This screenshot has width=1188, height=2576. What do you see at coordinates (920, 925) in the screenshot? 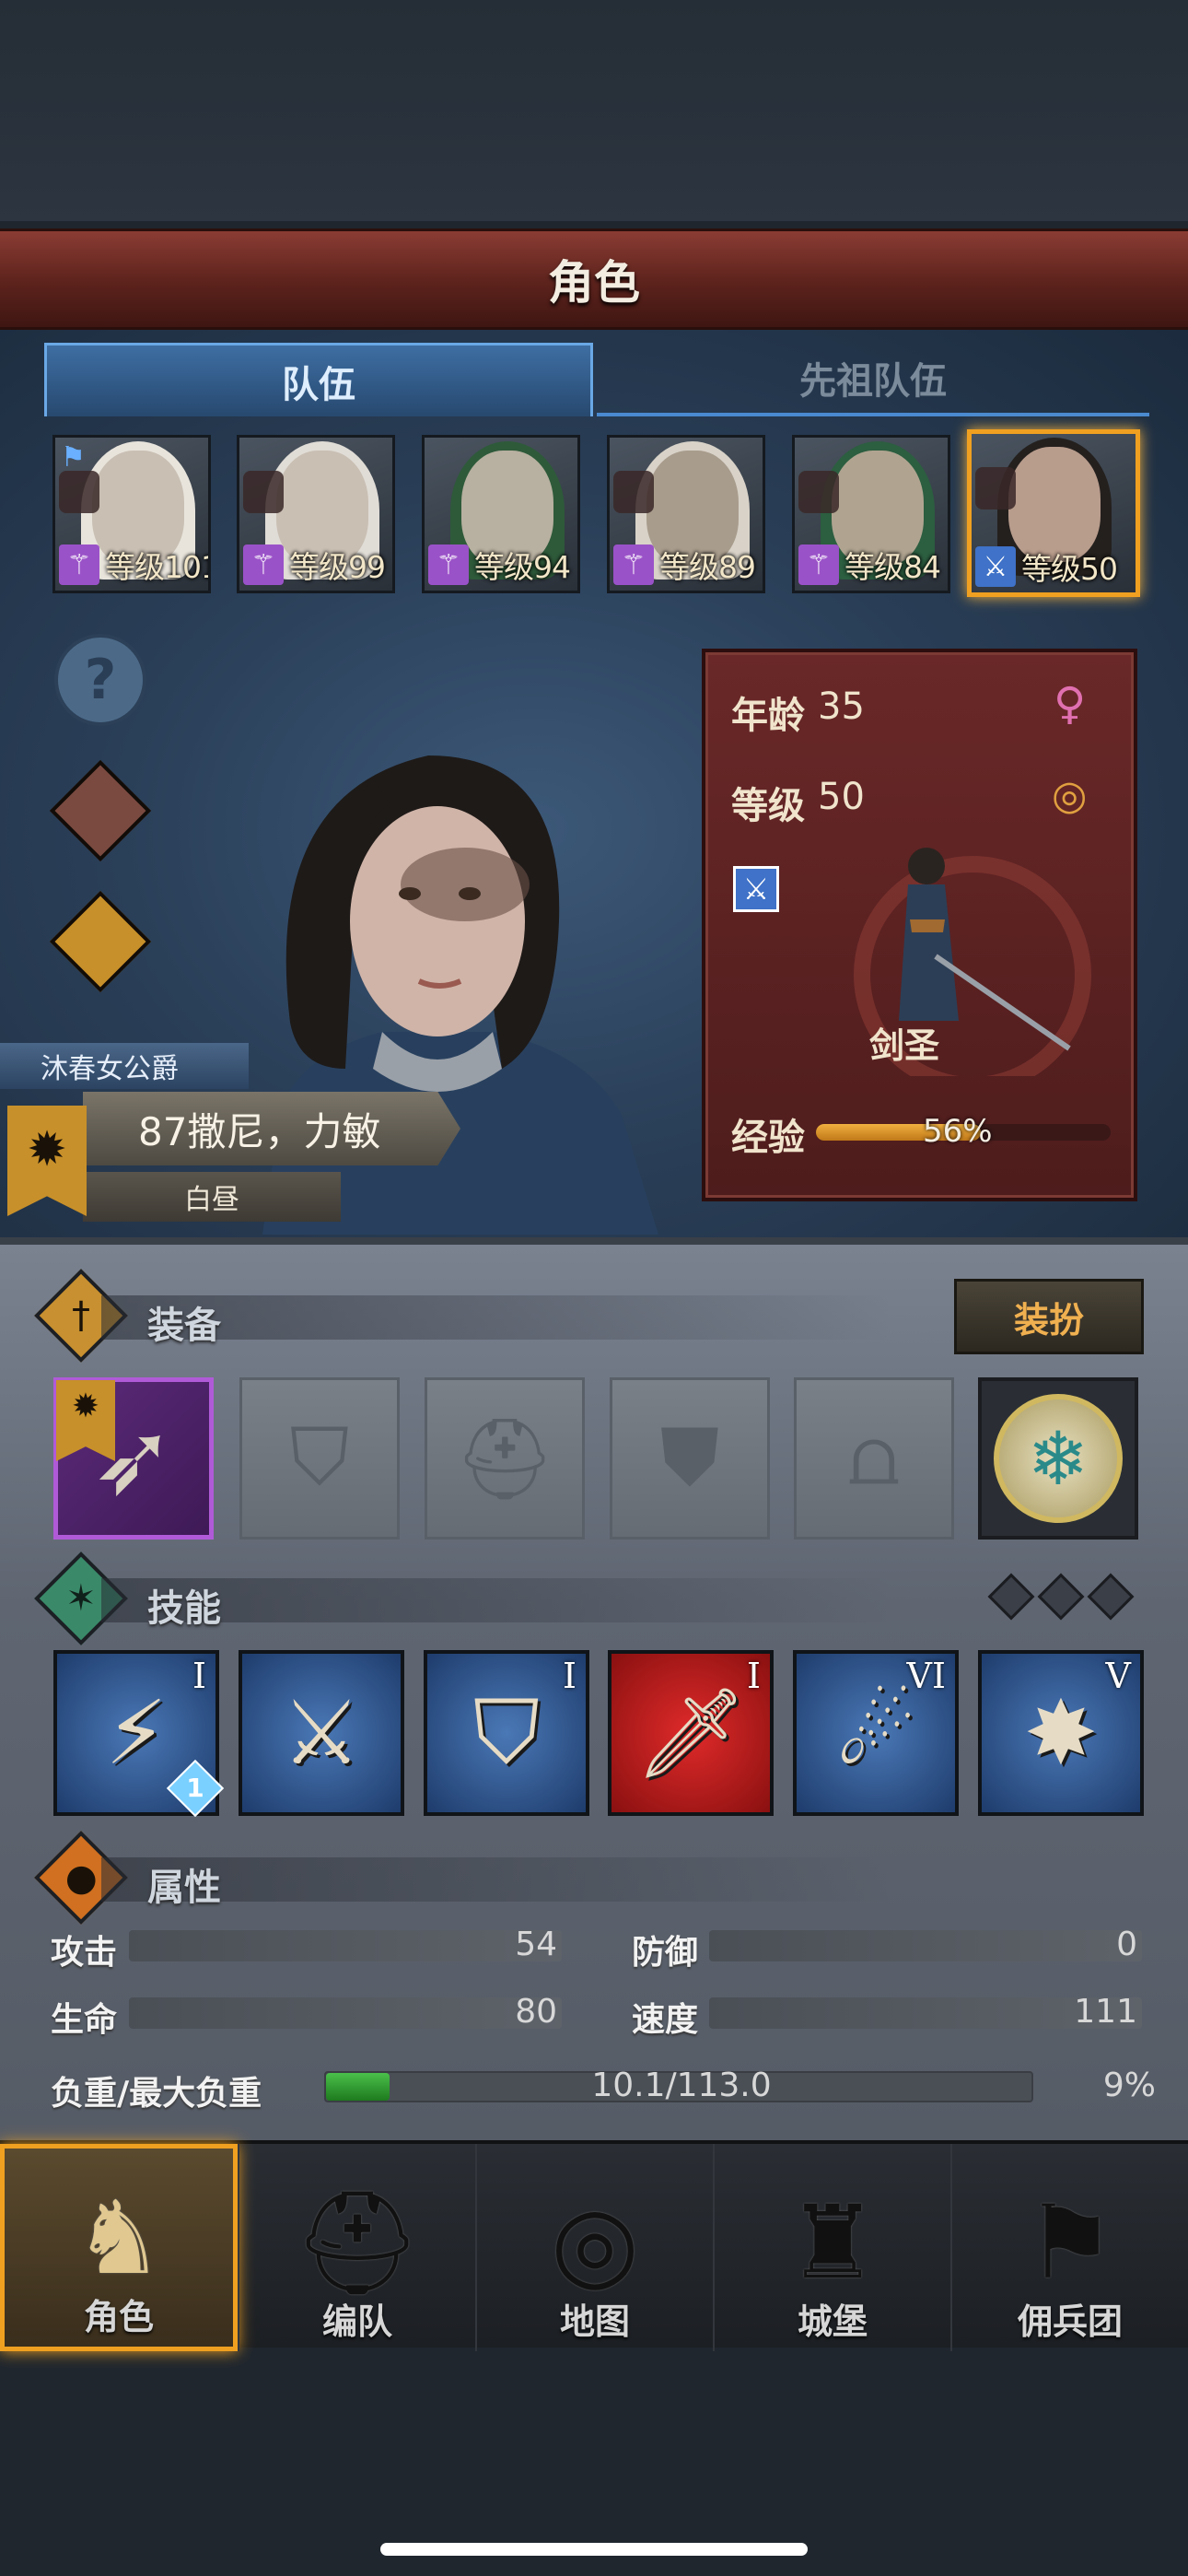
I see `character-info-card: 年龄 35 ♀ 等级 50 ◎ ⚔ 剑圣 经验 56%` at bounding box center [920, 925].